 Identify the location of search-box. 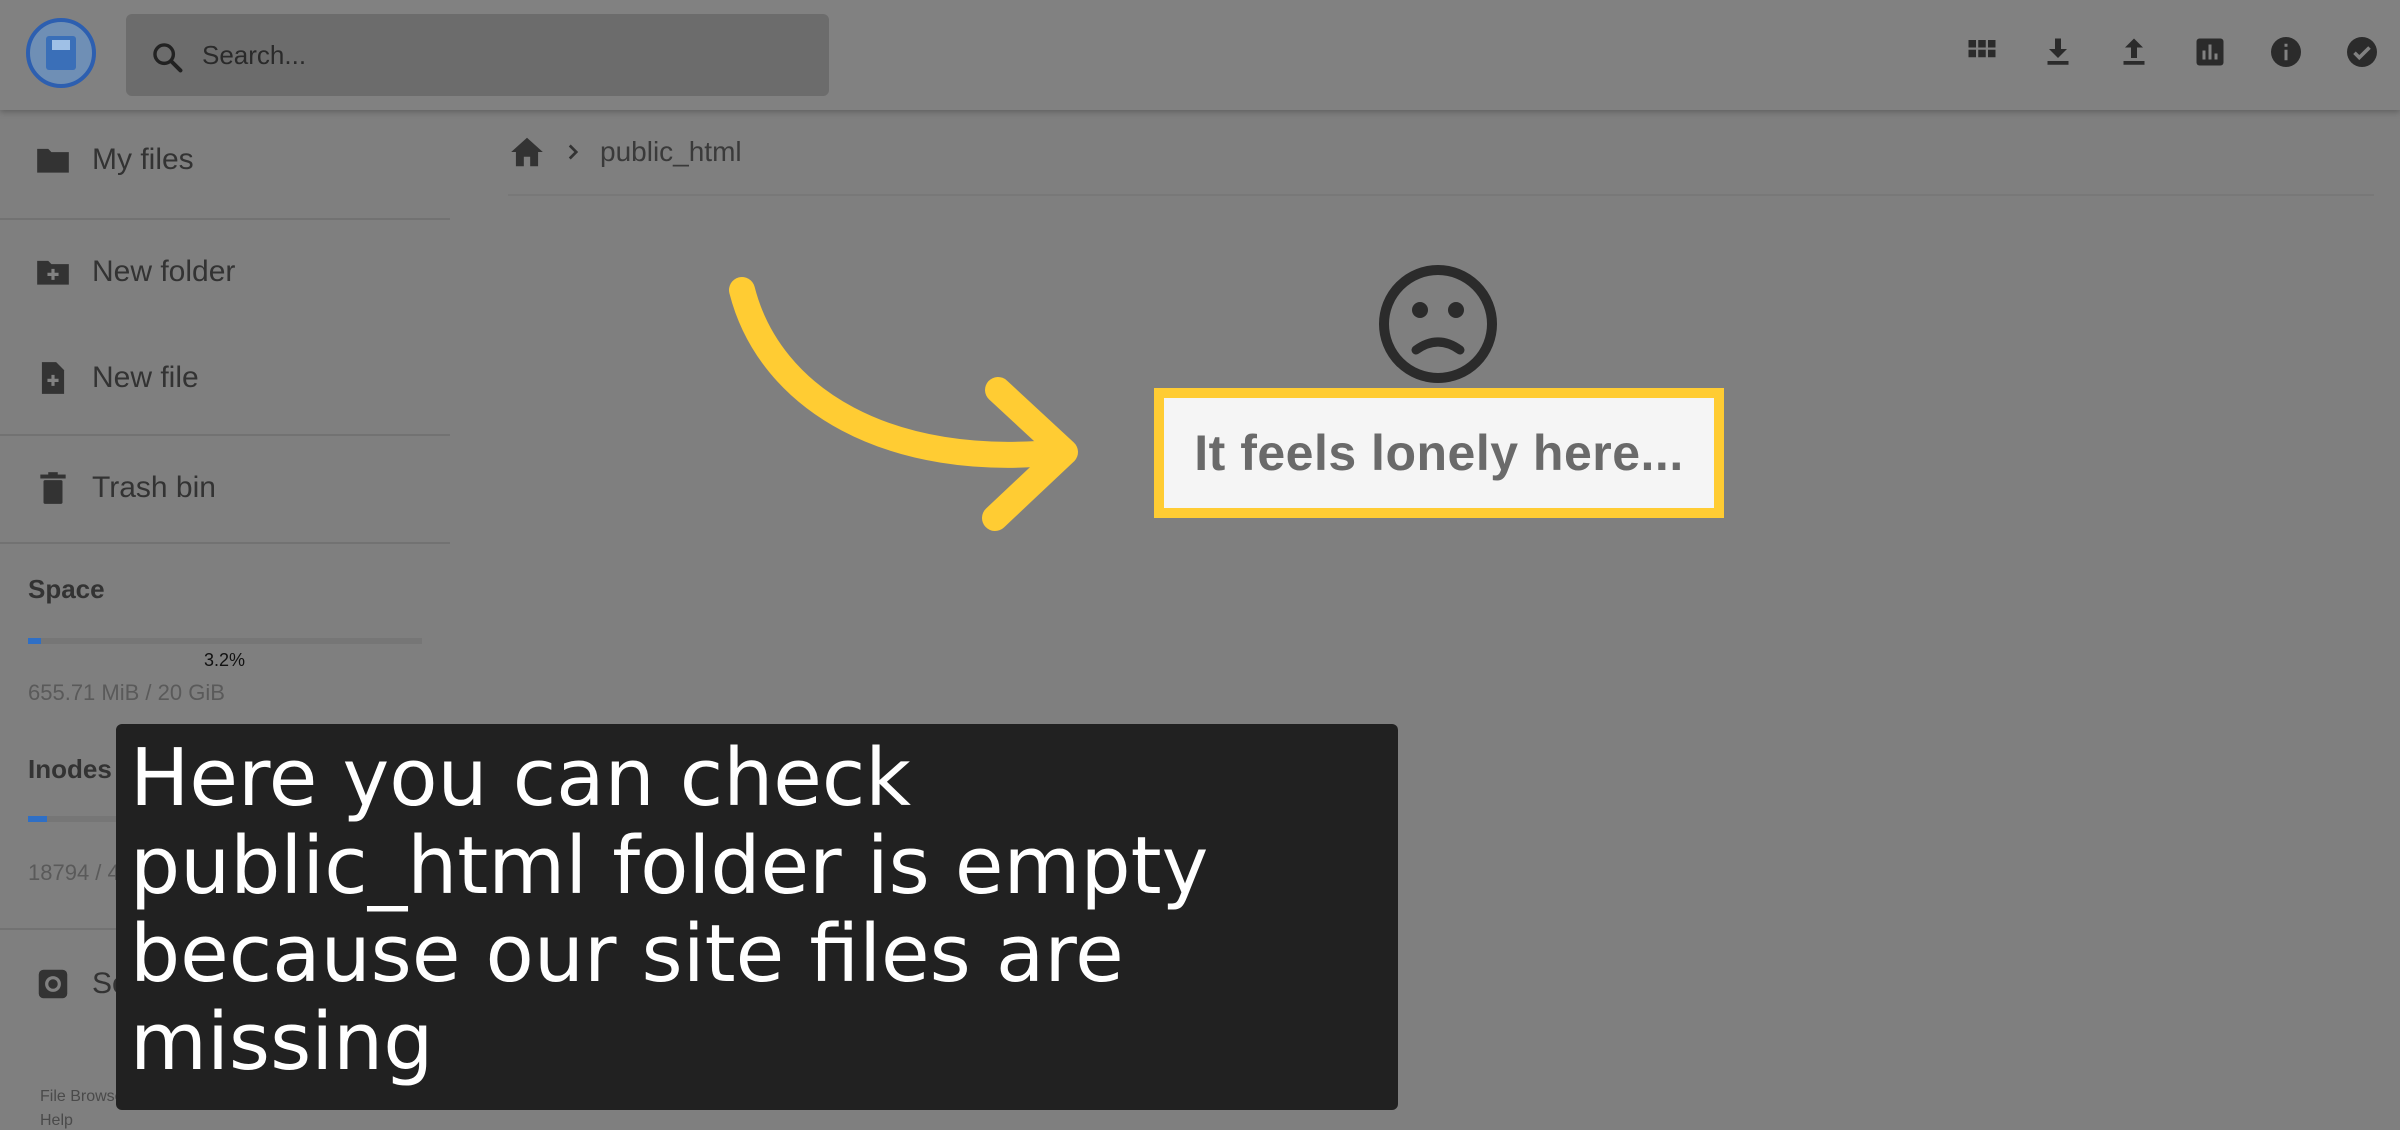
(477, 55).